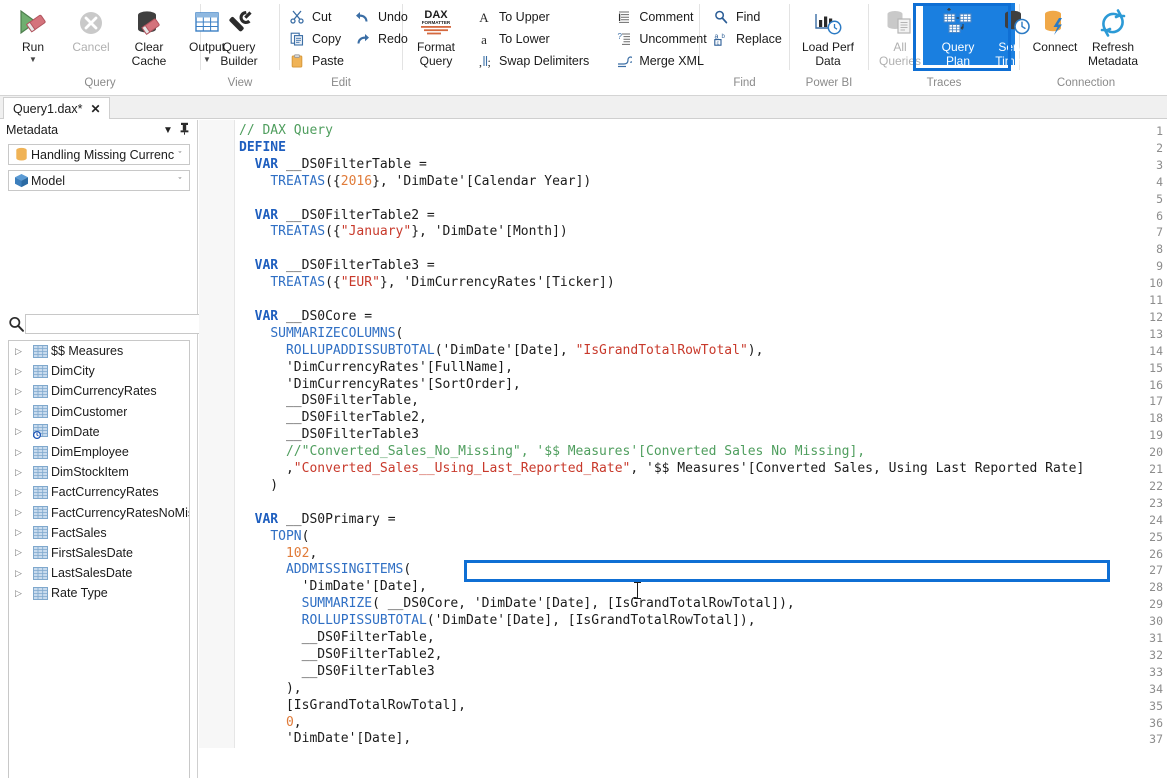 This screenshot has height=778, width=1167. I want to click on run-caret-icon: ▼, so click(33, 59).